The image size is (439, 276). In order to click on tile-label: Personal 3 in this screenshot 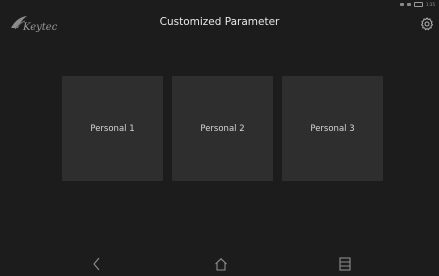, I will do `click(332, 128)`.